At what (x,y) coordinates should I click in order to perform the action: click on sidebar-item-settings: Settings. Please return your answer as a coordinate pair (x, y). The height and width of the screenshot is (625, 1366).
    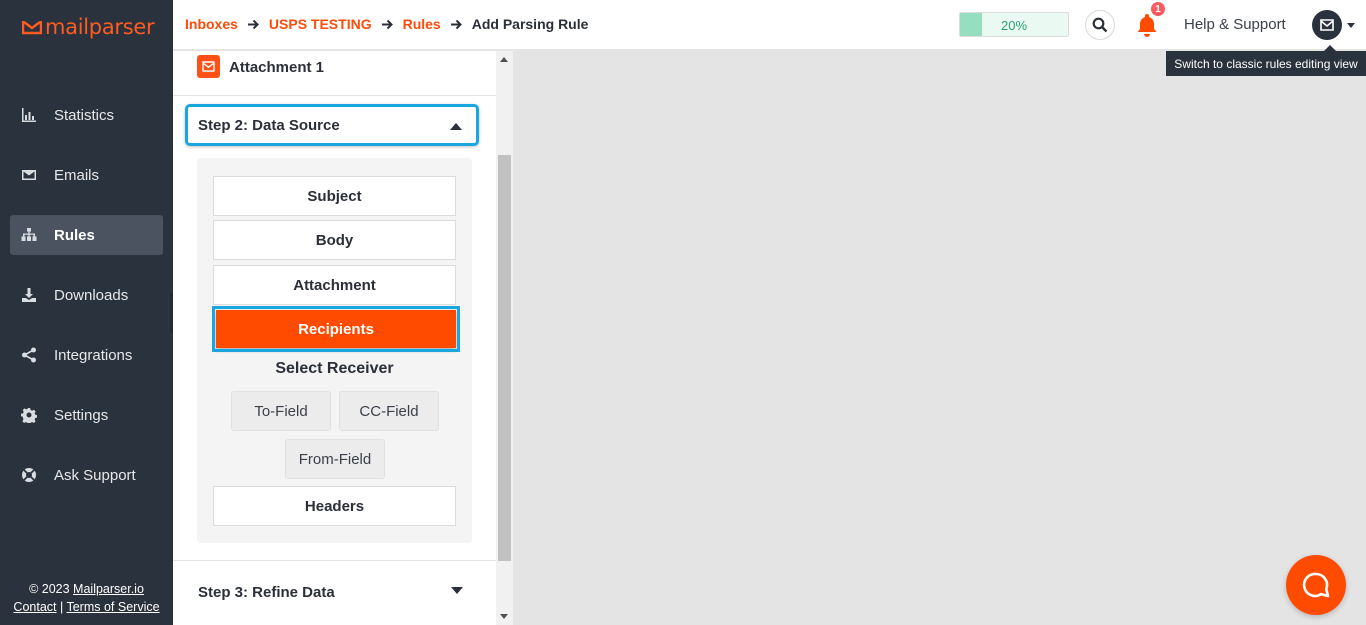
    Looking at the image, I should click on (86, 415).